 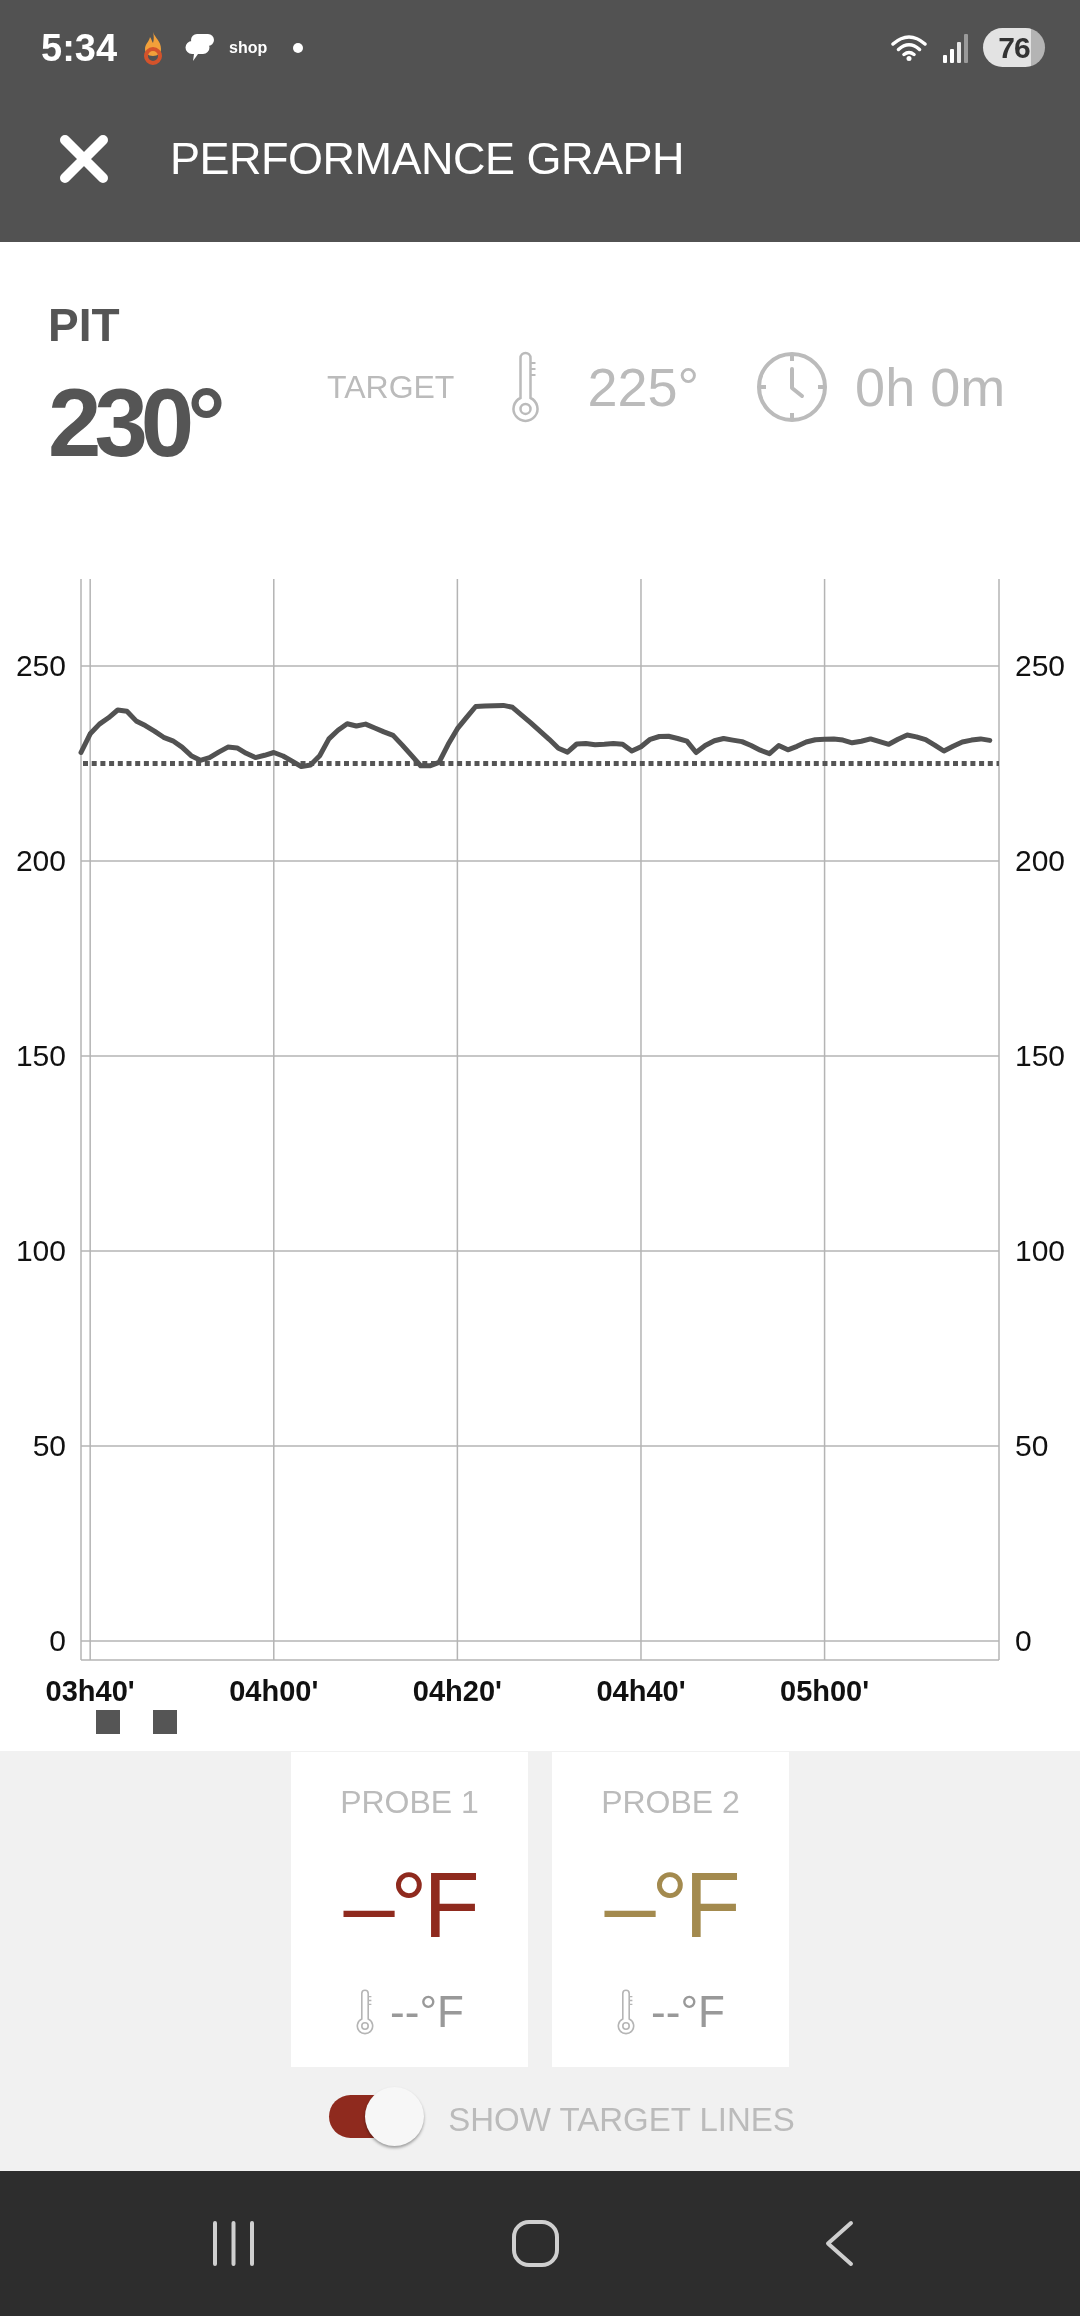 I want to click on wifi-icon, so click(x=909, y=47).